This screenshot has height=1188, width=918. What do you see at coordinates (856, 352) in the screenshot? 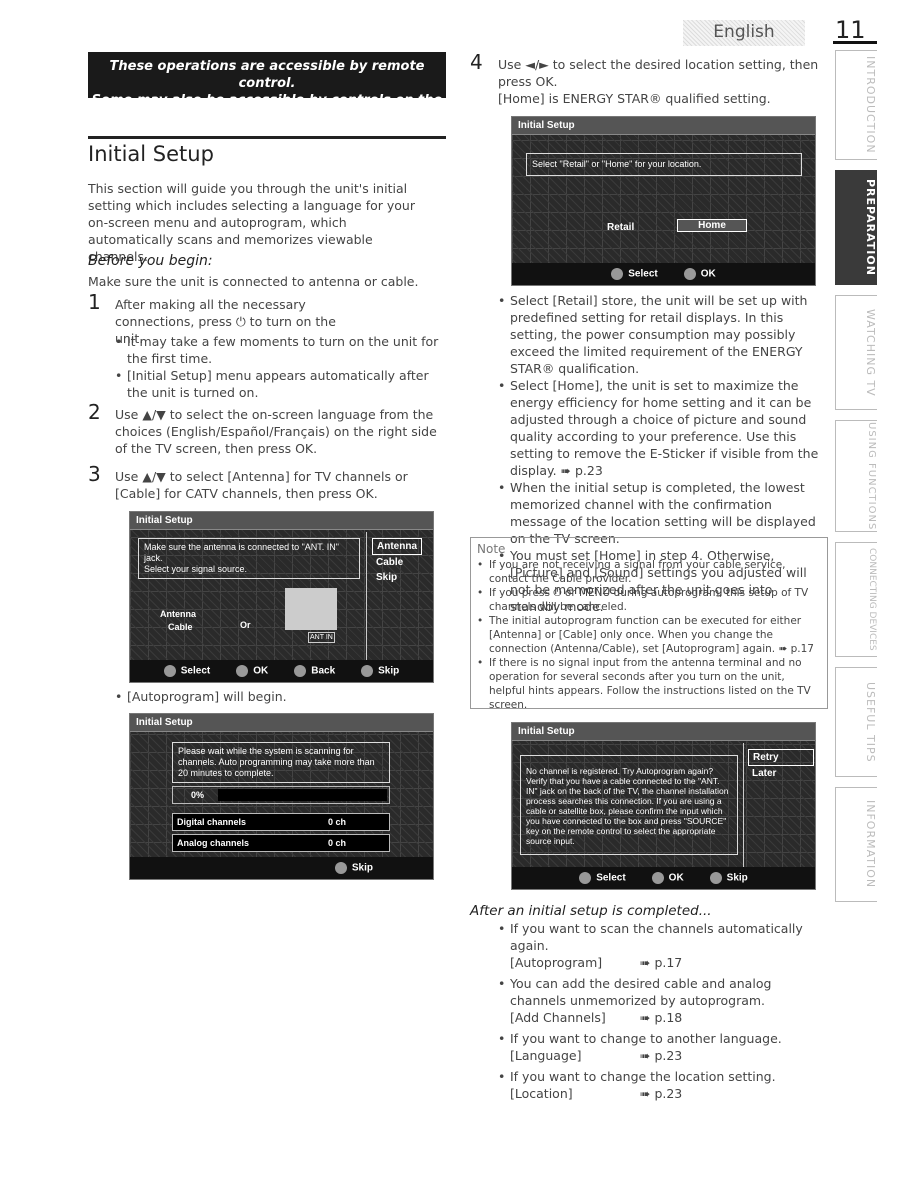
I see `tab-watching-tv: WATCHING TV` at bounding box center [856, 352].